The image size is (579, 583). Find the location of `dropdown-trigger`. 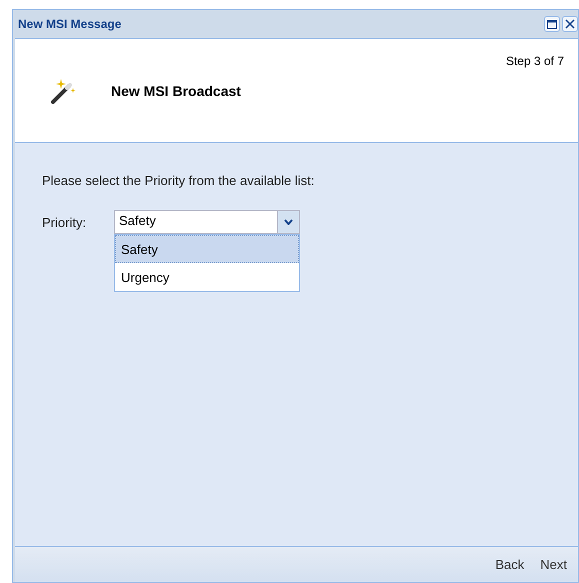

dropdown-trigger is located at coordinates (288, 222).